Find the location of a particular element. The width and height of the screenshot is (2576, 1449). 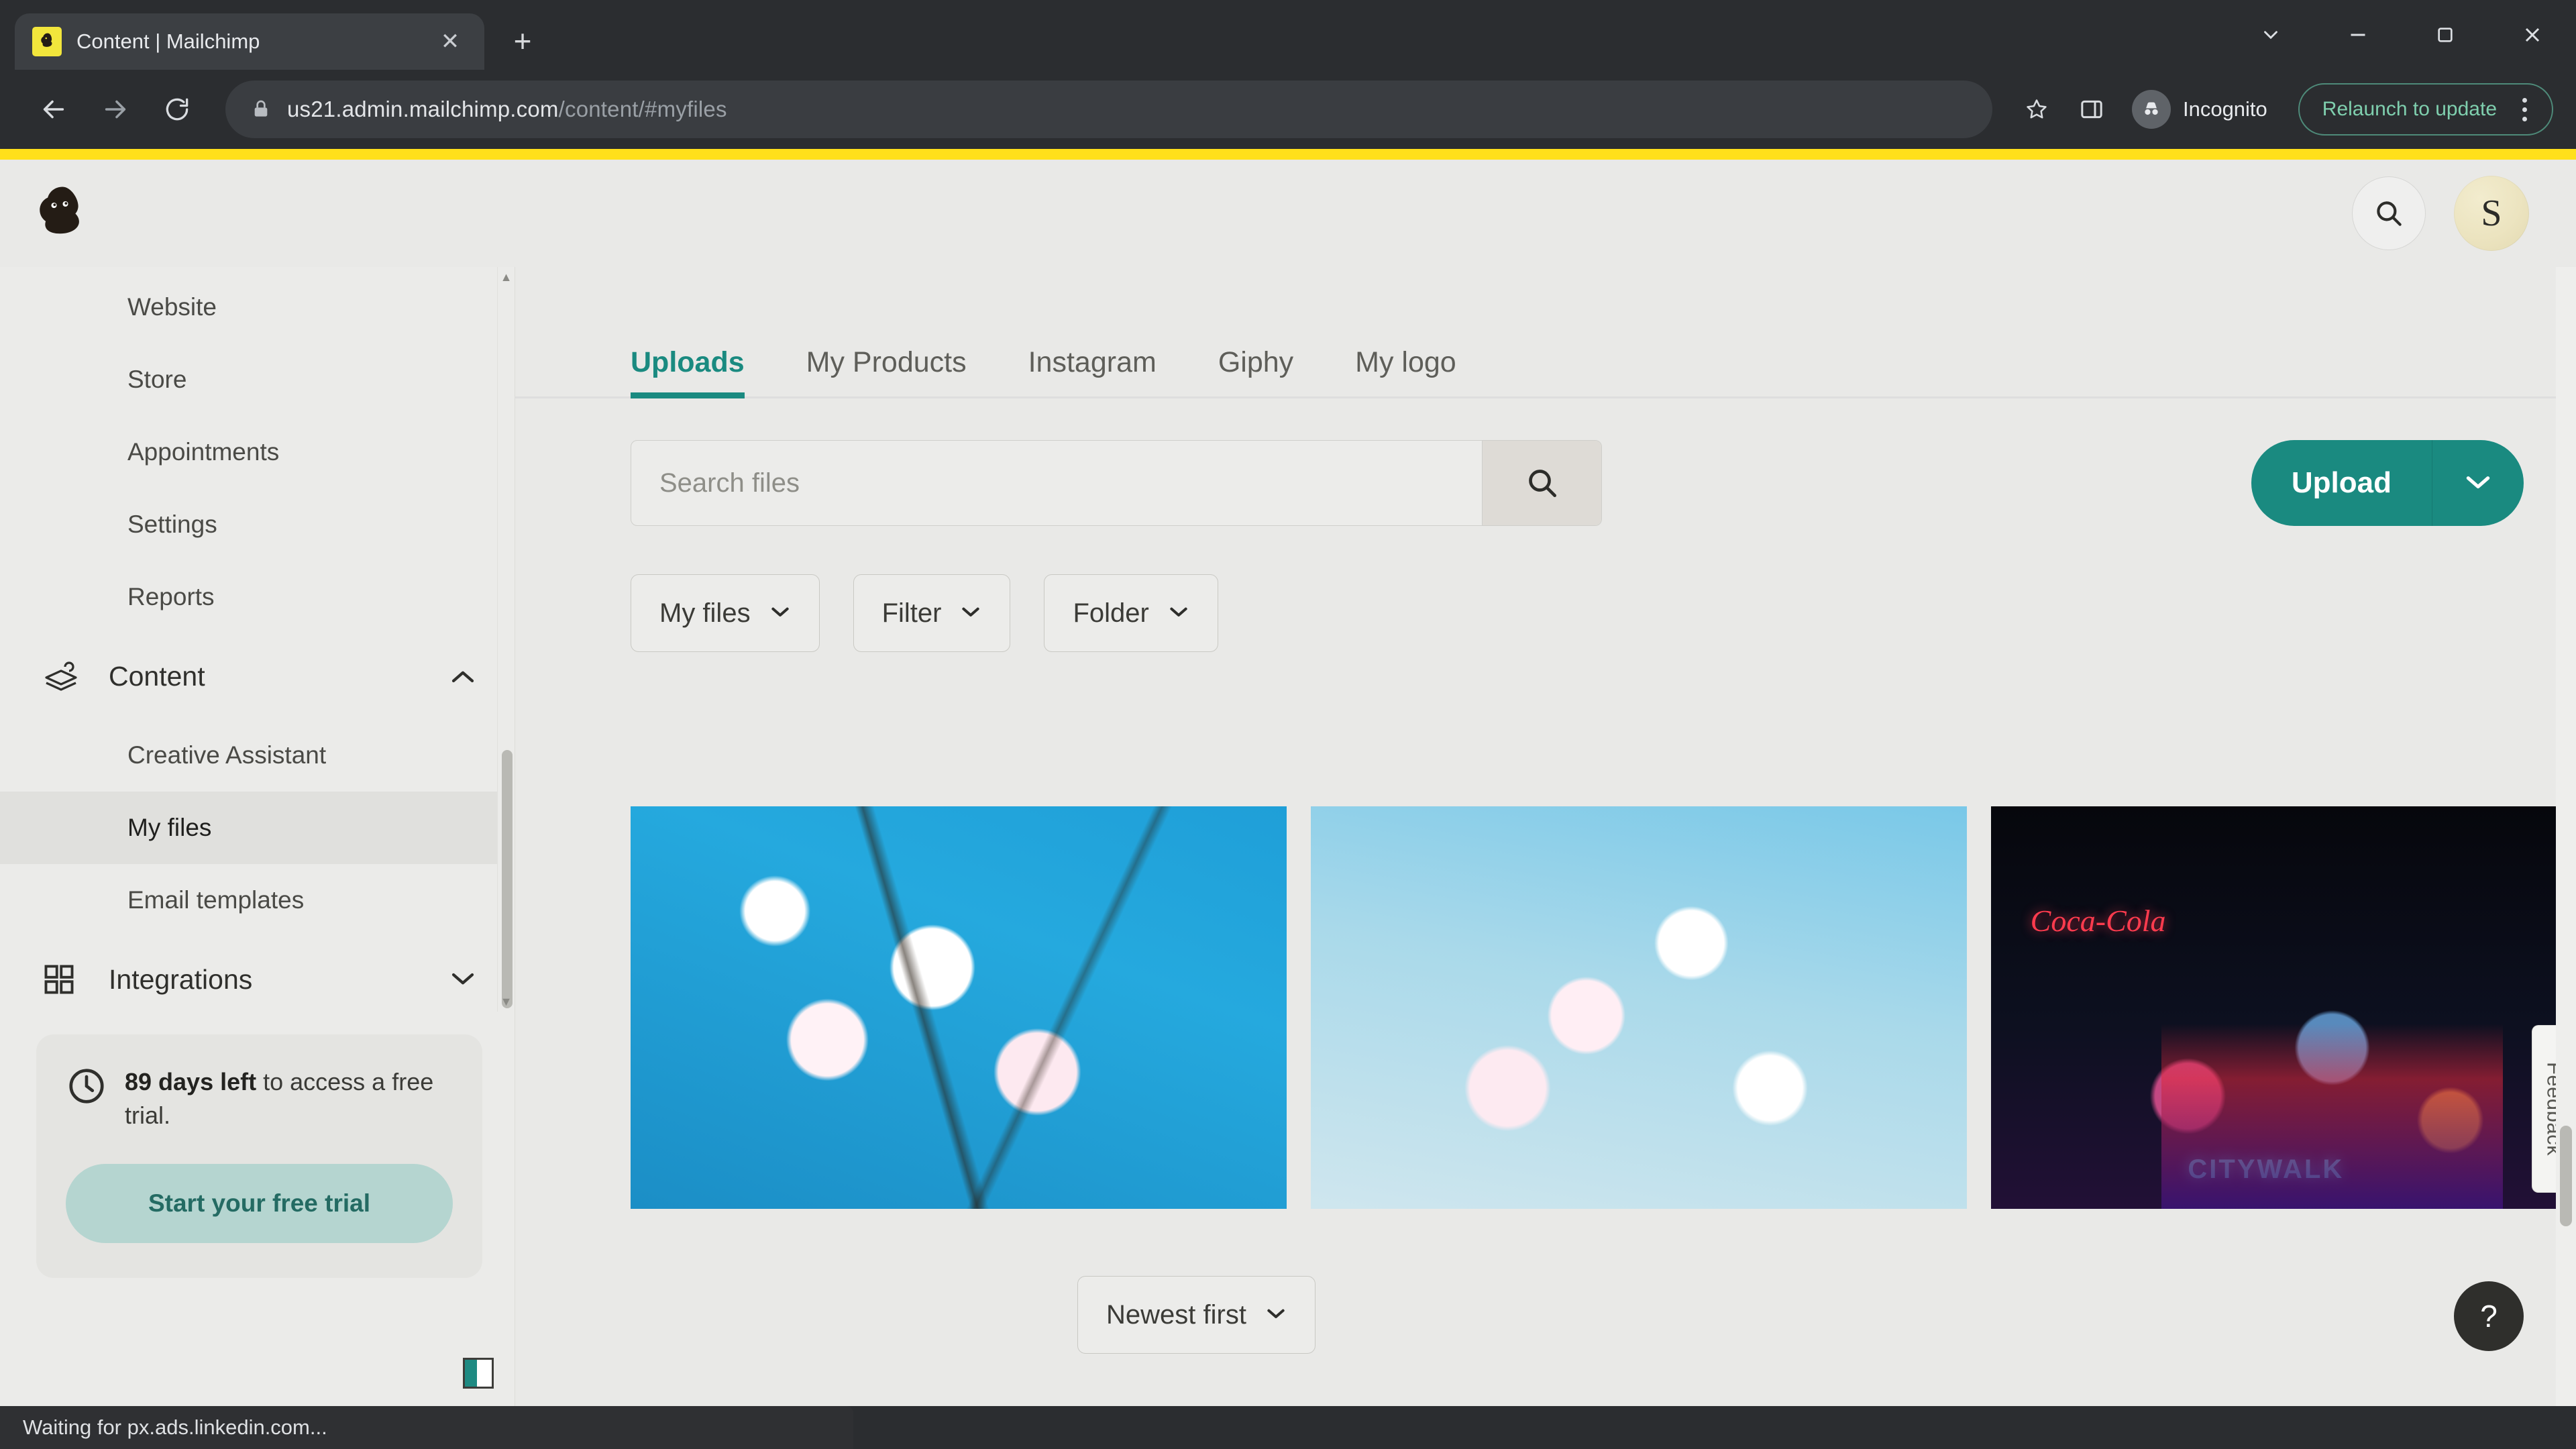

file-thumbnail: Coca-Cola CITYWALK is located at coordinates (2283, 1007).